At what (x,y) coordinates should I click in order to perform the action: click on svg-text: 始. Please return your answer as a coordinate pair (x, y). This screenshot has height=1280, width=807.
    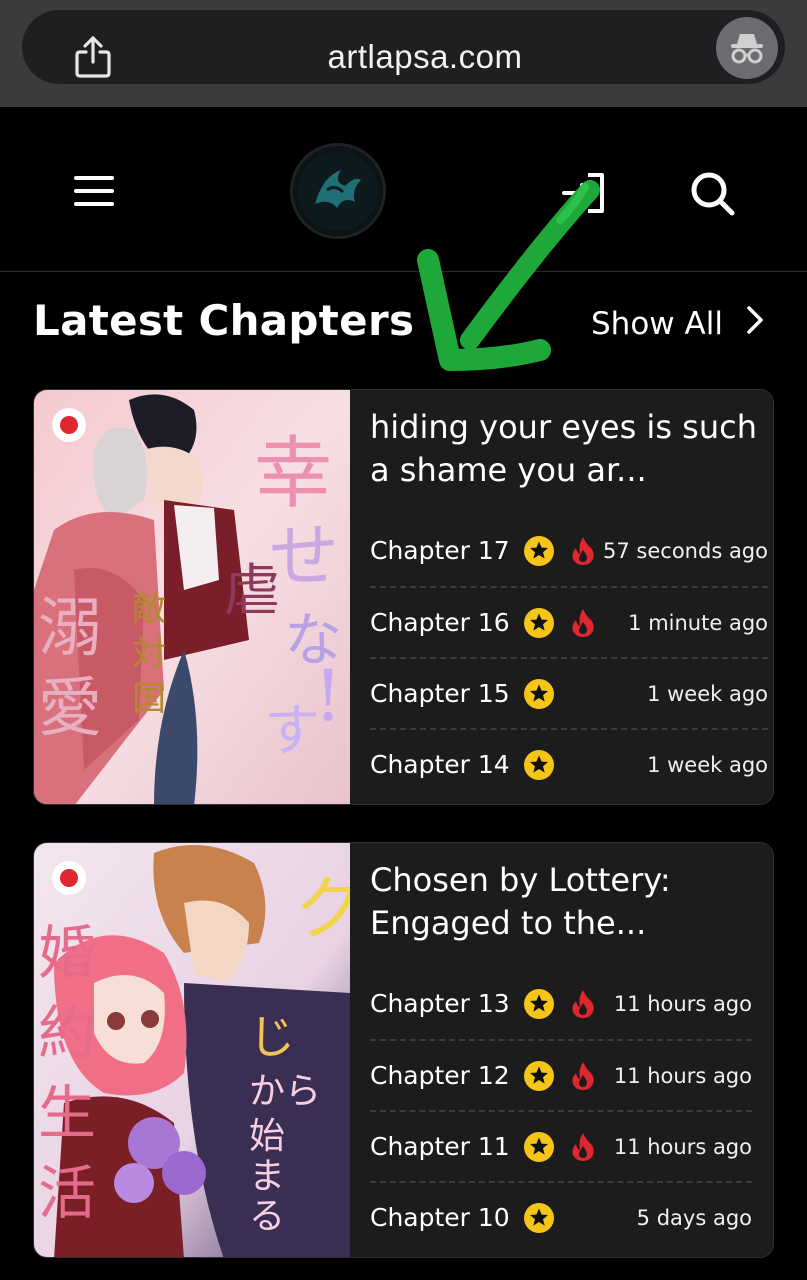
    Looking at the image, I should click on (267, 1136).